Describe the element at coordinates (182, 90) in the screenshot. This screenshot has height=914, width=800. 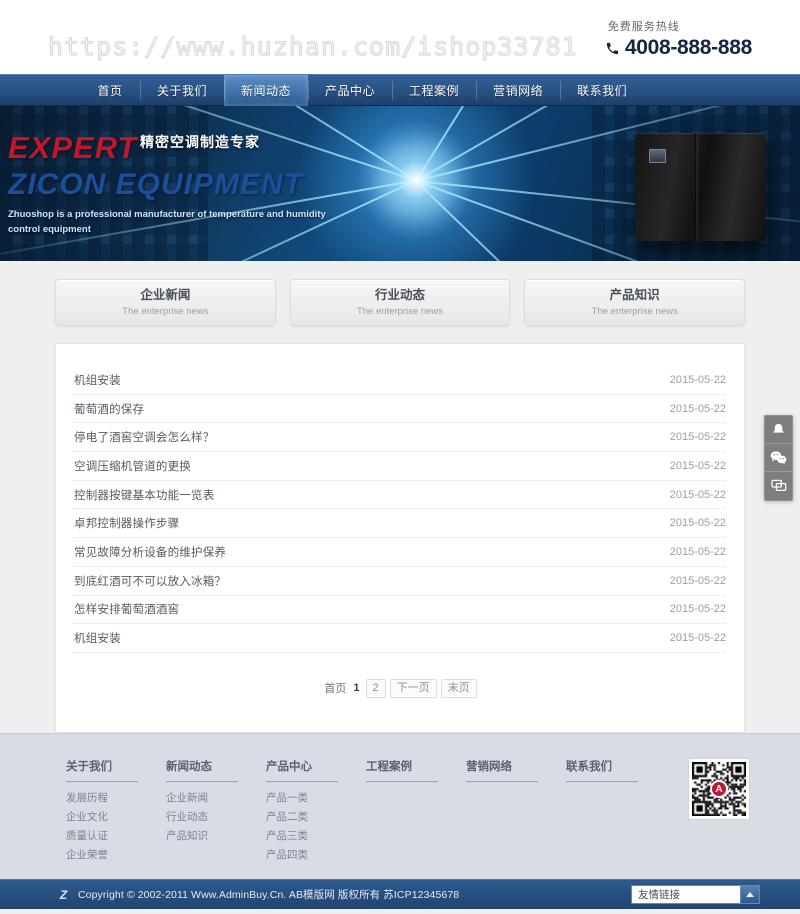
I see `nav-item-about: 关于我们` at that location.